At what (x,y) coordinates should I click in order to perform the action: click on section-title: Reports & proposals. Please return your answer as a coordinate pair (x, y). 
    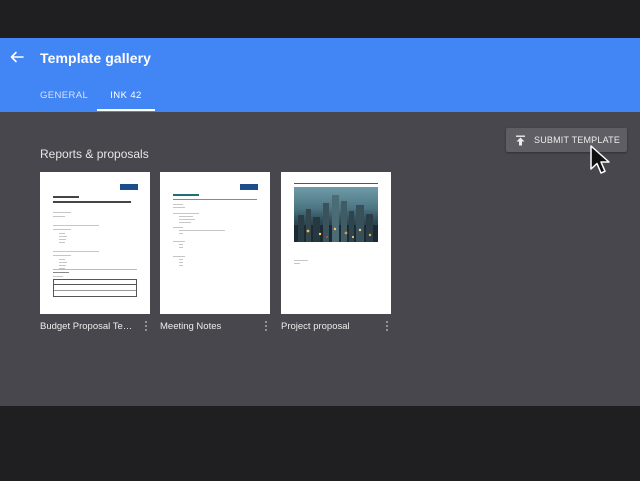
    Looking at the image, I should click on (94, 154).